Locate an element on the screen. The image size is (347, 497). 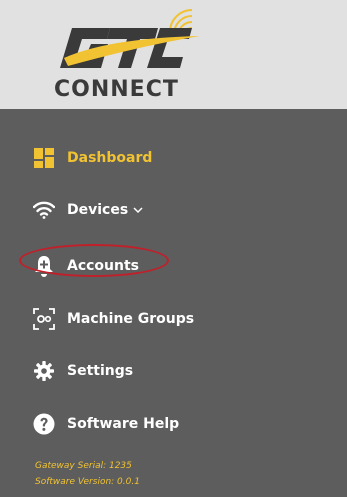
sidebar-item-label: Settings is located at coordinates (100, 371).